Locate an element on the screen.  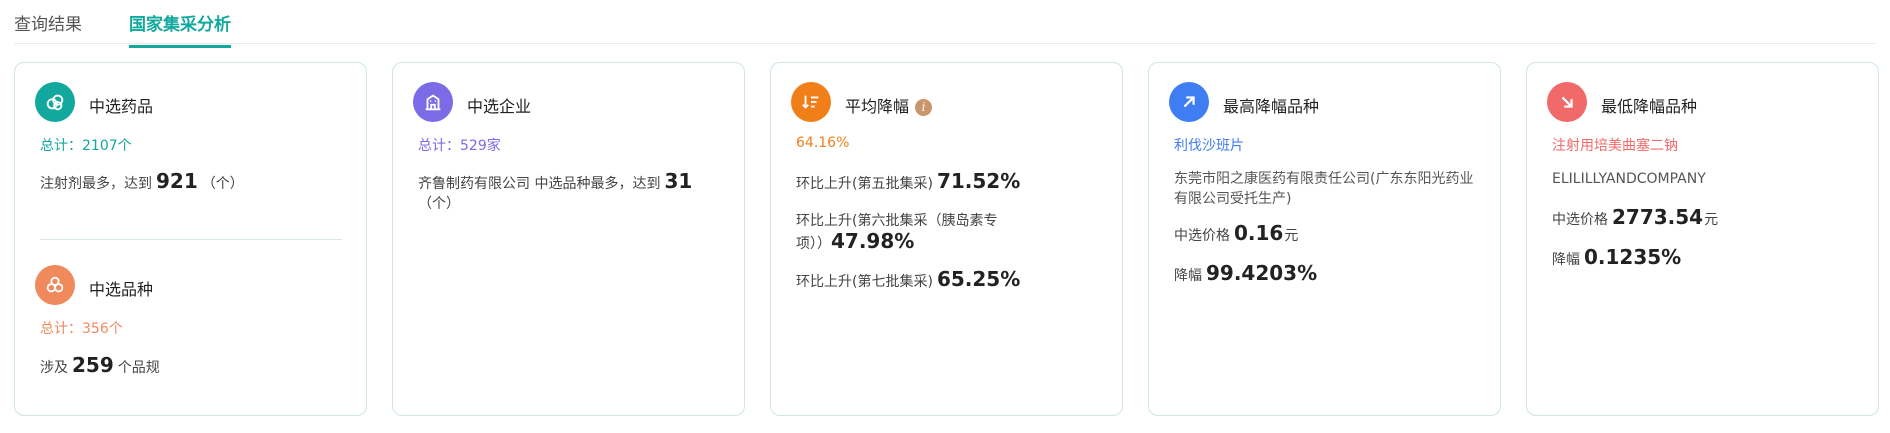
card-title: 平均降幅 i is located at coordinates (889, 105).